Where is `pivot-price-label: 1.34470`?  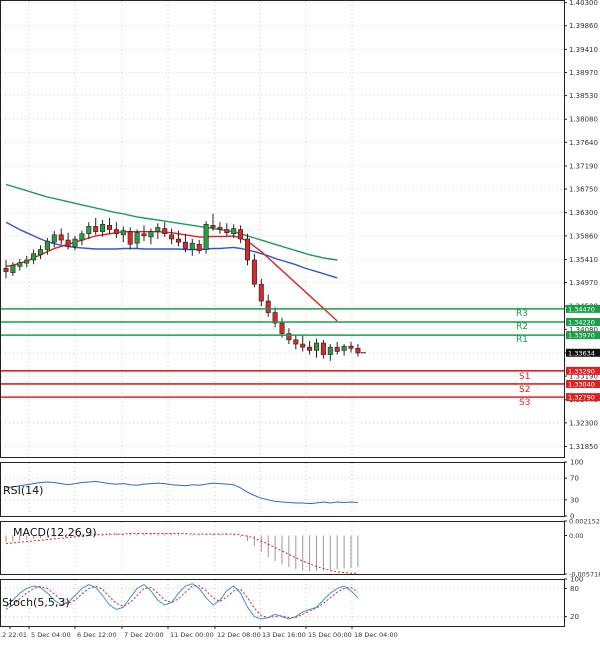
pivot-price-label: 1.34470 is located at coordinates (581, 309).